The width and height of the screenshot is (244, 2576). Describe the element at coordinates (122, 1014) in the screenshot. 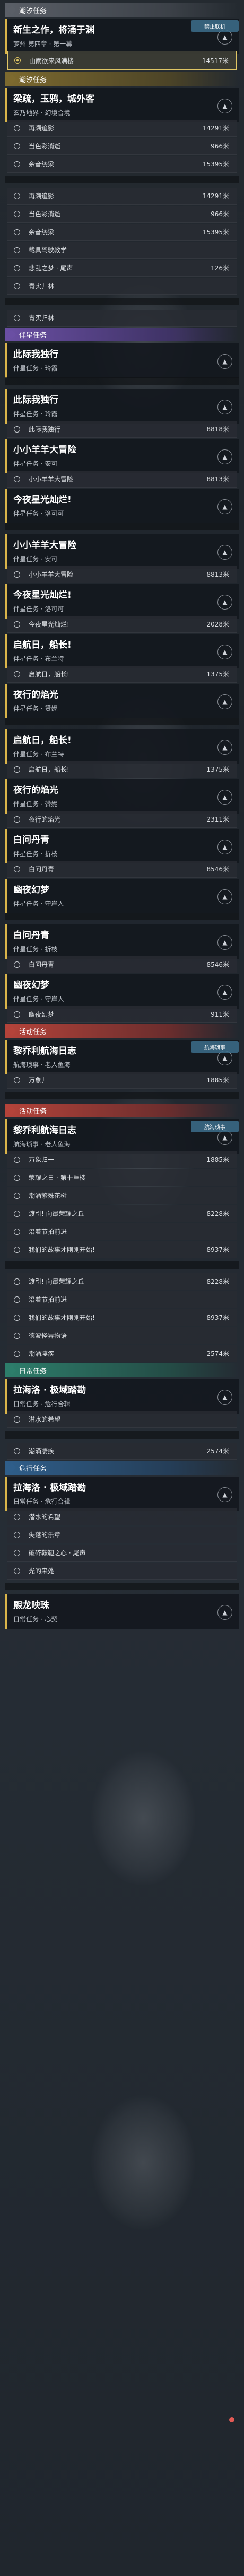

I see `subtask-row: 幽夜幻梦 911米` at that location.